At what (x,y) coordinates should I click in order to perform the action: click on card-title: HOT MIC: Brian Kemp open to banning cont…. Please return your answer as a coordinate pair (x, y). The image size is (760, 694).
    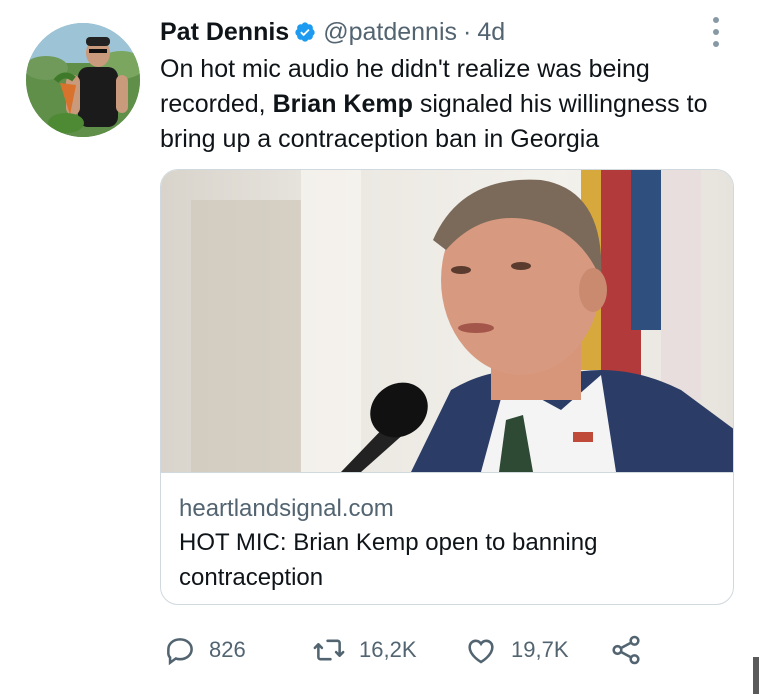
    Looking at the image, I should click on (439, 560).